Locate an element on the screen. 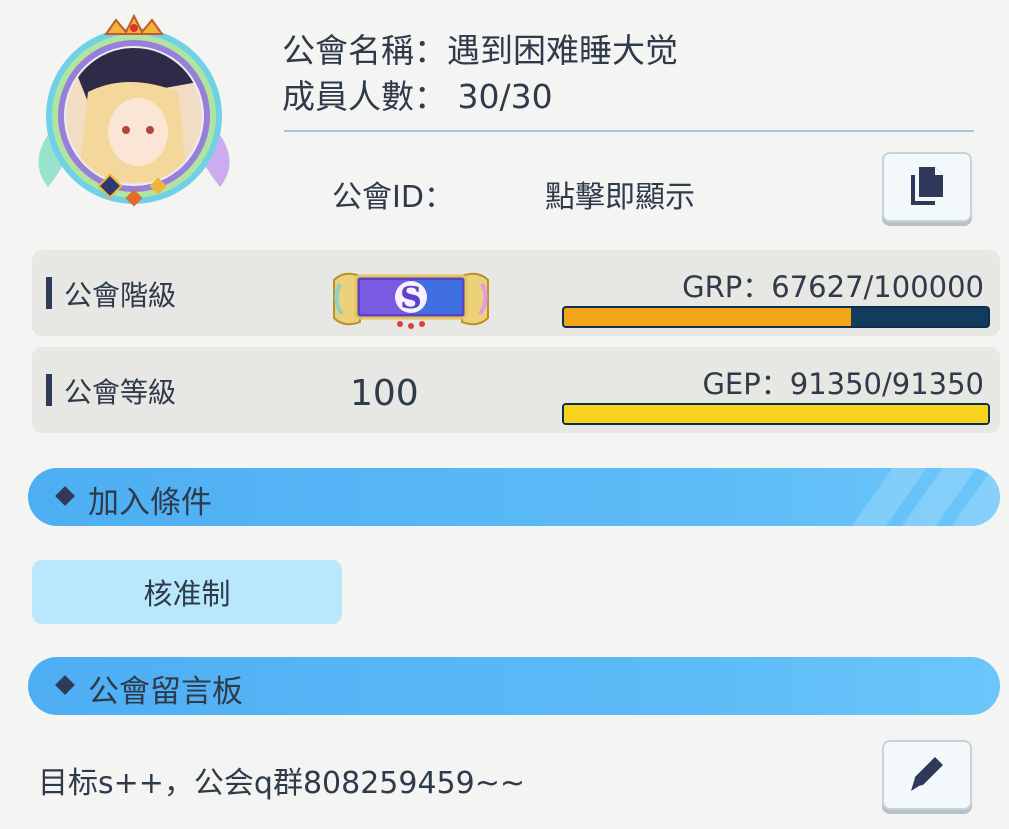  guild-level-value: 100 is located at coordinates (384, 393).